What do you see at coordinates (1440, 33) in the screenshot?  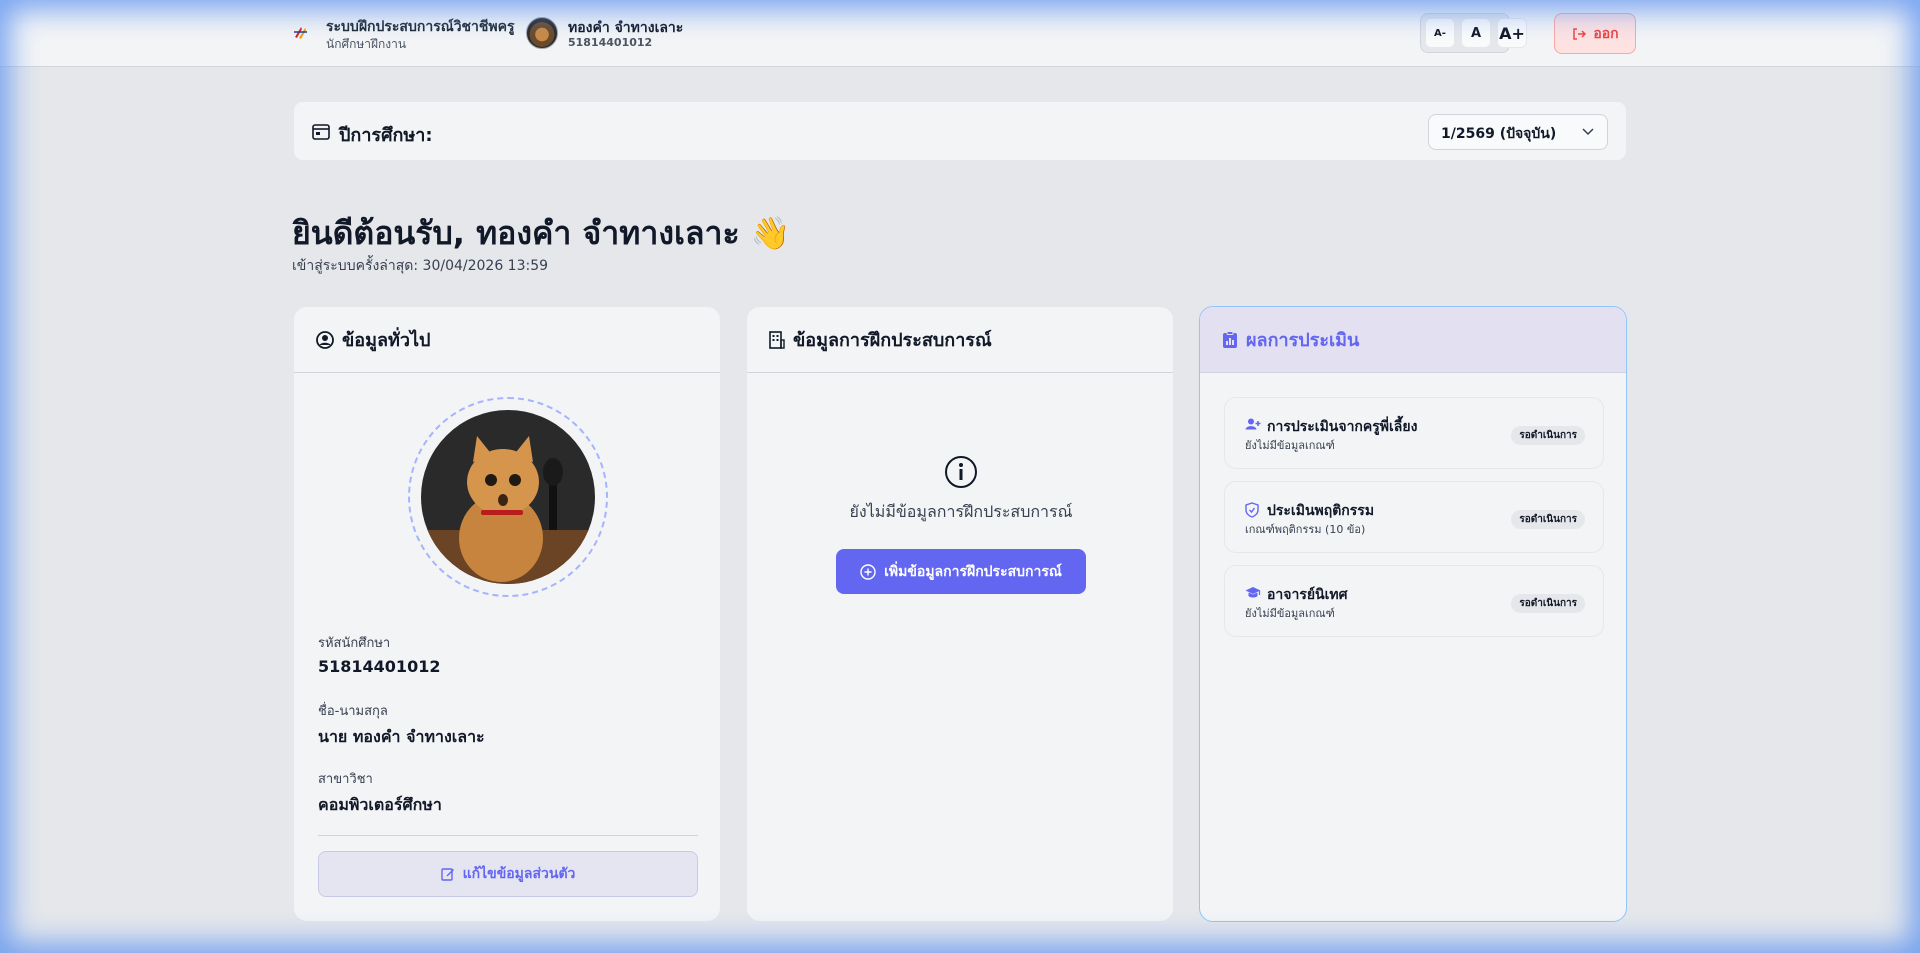 I see `font-decrease-button: A-` at bounding box center [1440, 33].